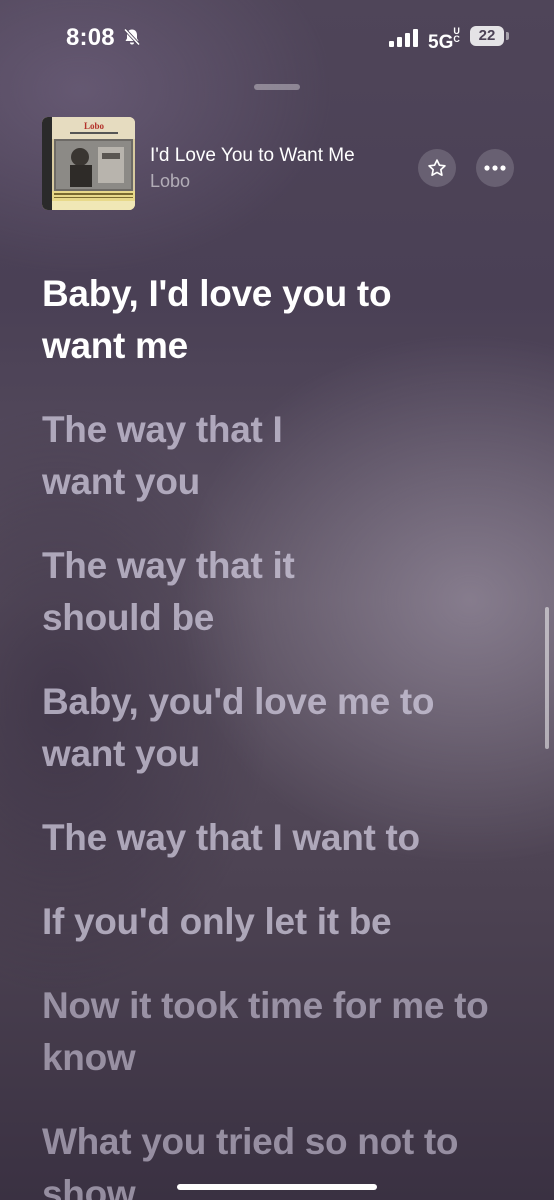 The height and width of the screenshot is (1200, 554). I want to click on favorite-button, so click(437, 168).